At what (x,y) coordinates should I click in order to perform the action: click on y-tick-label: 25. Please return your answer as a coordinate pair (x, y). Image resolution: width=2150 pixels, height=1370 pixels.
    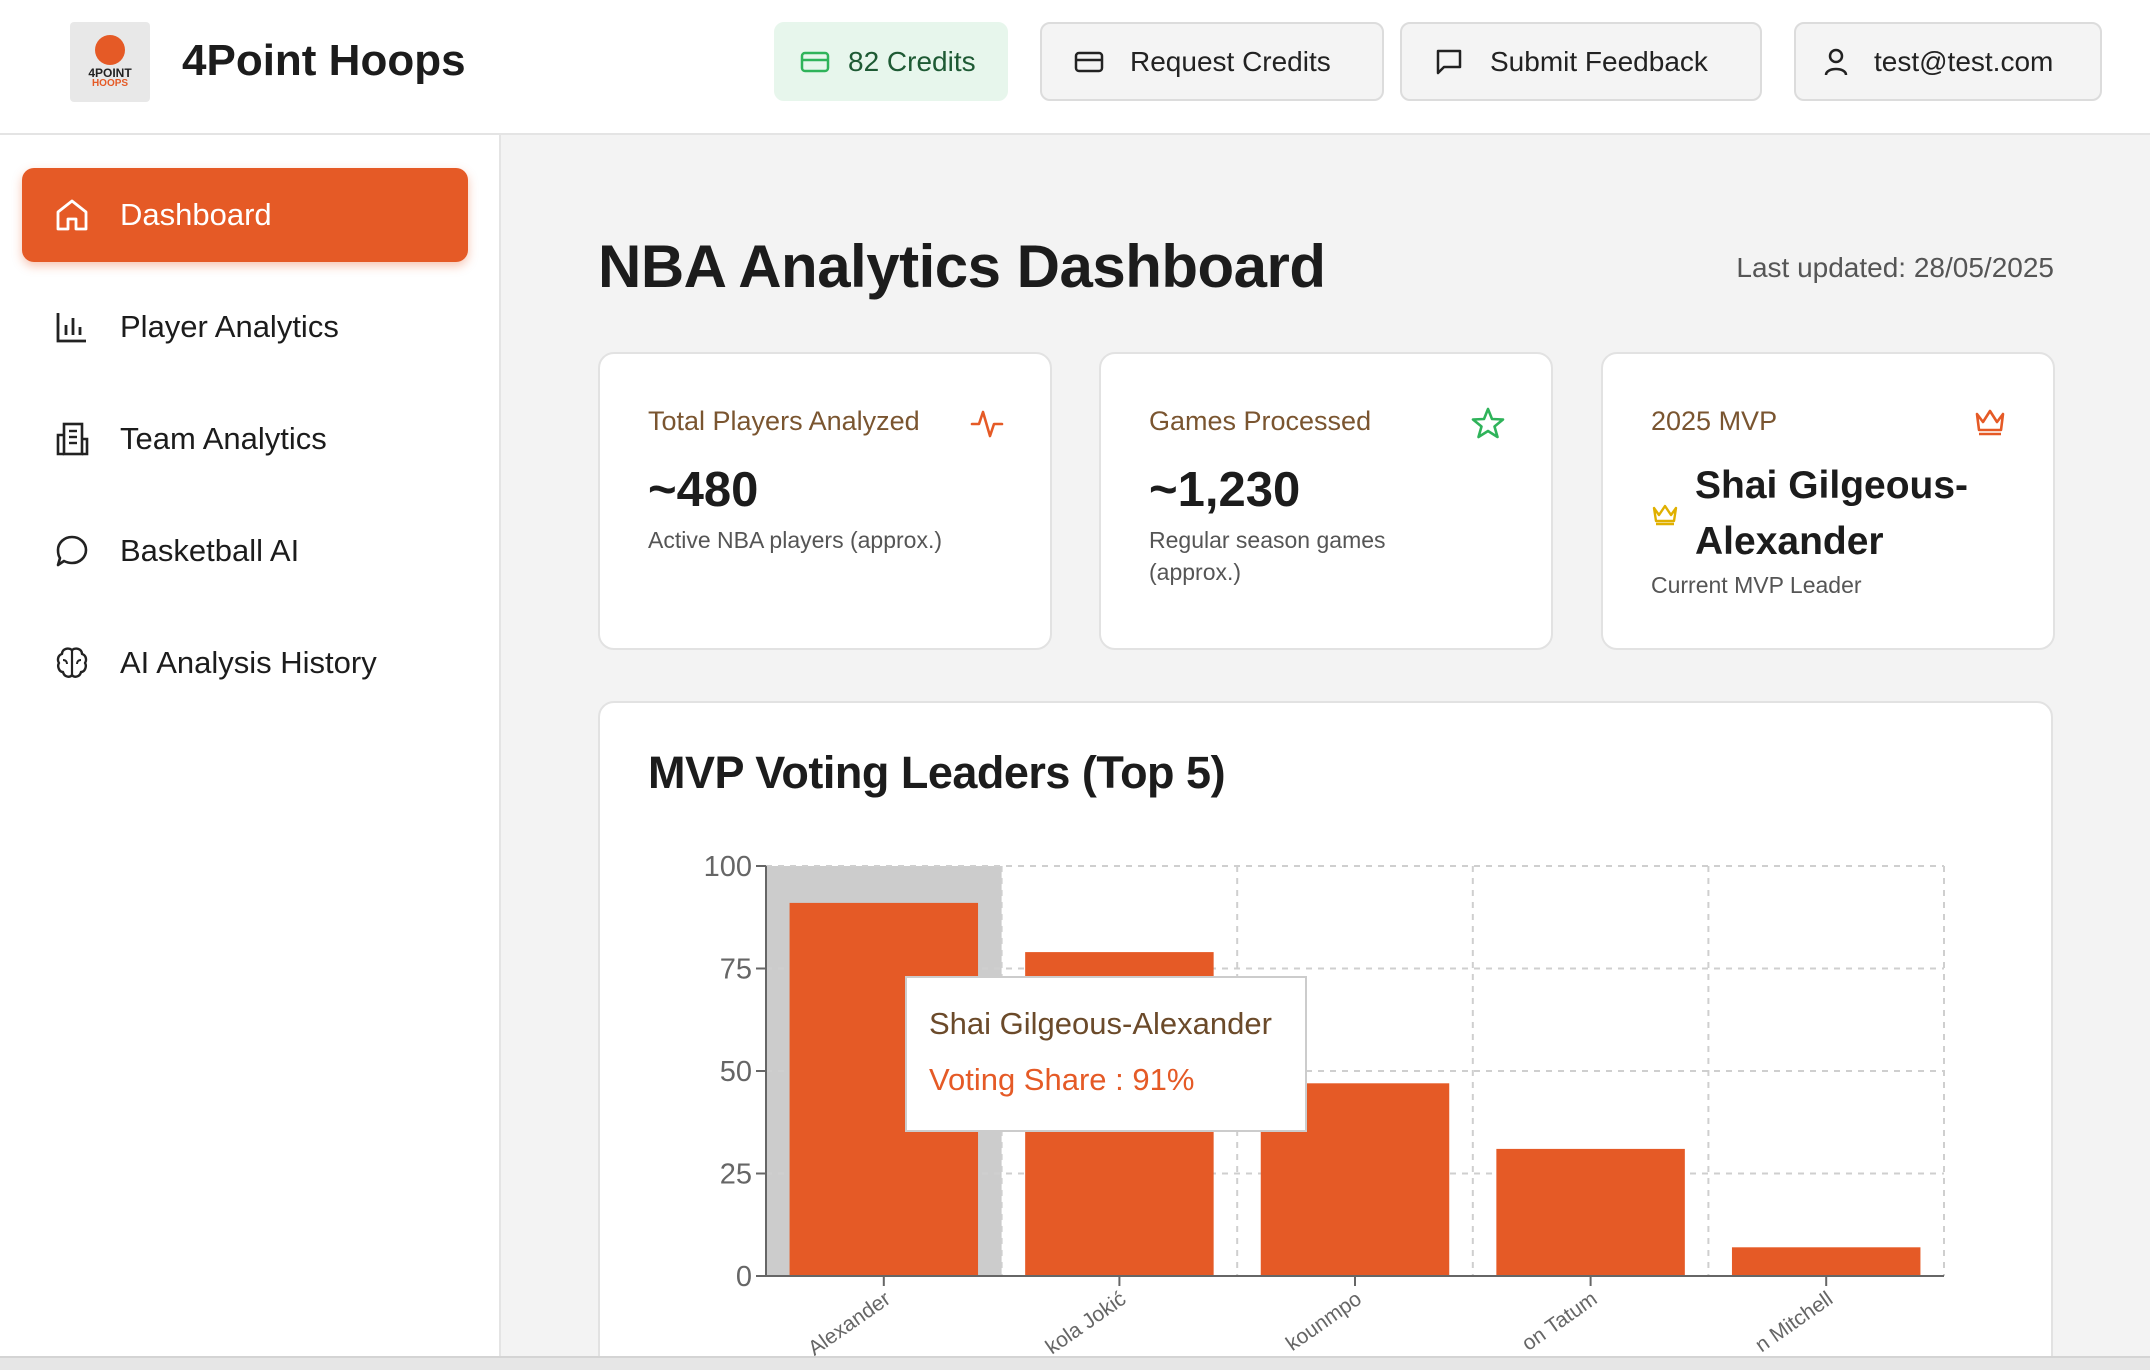
    Looking at the image, I should click on (736, 1175).